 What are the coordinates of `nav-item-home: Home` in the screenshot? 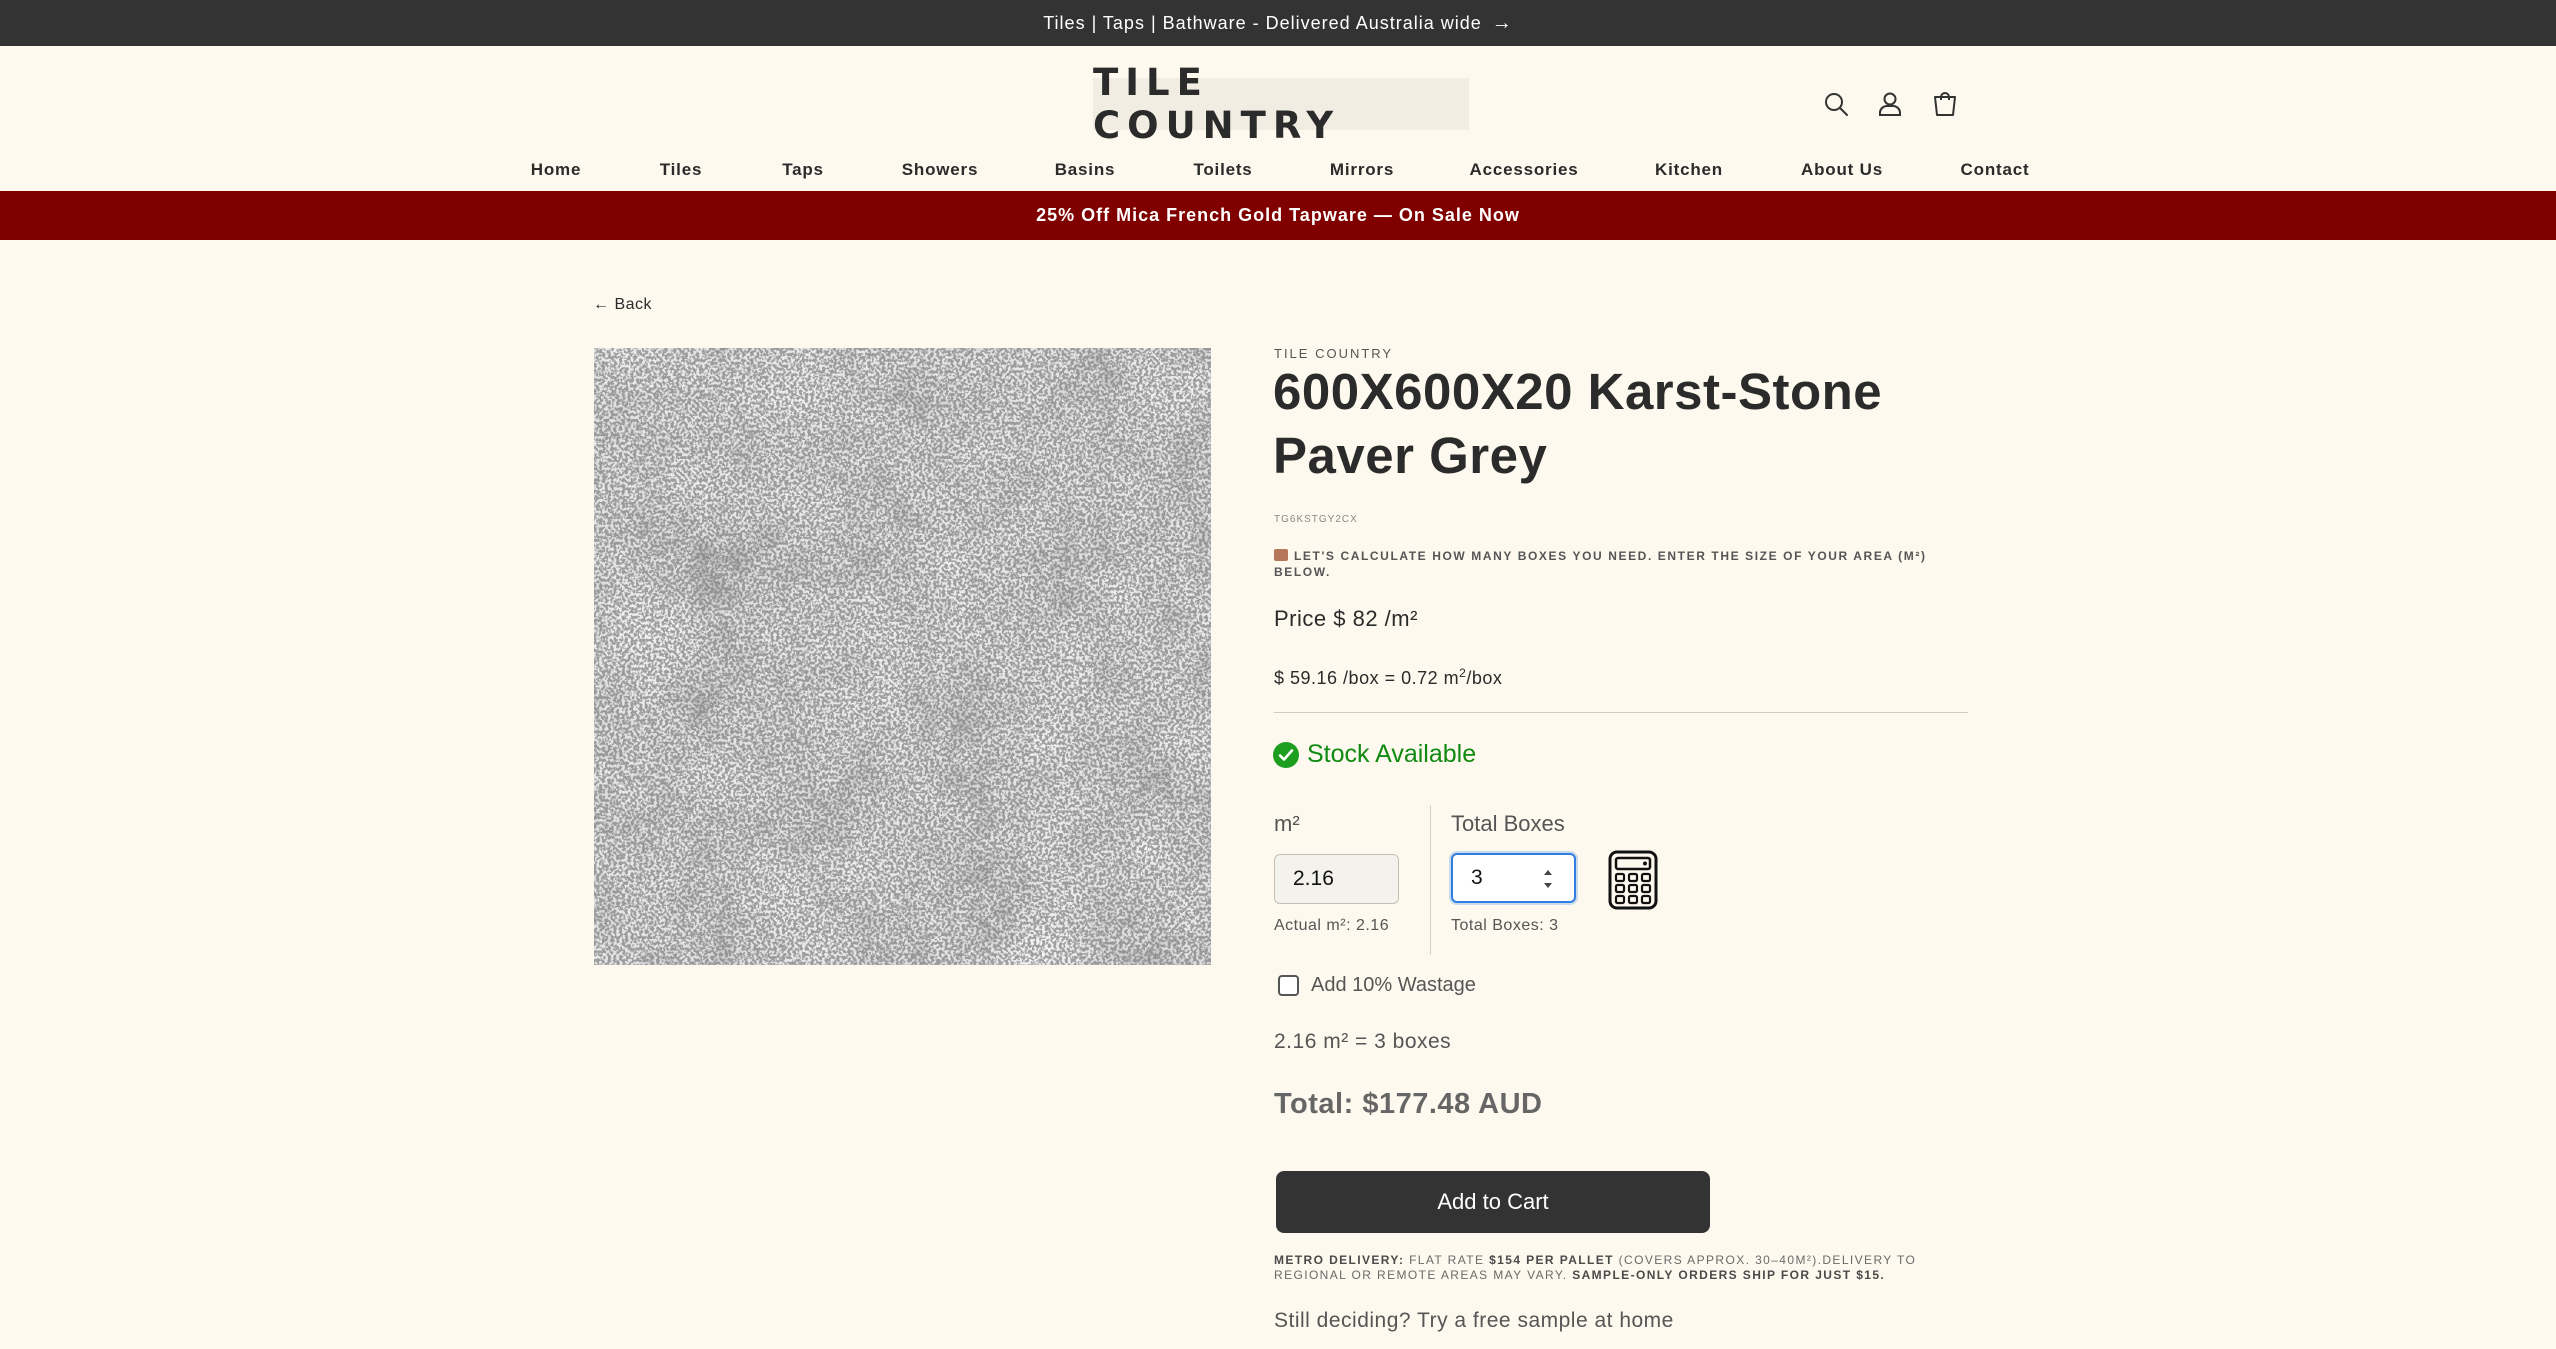 It's located at (556, 170).